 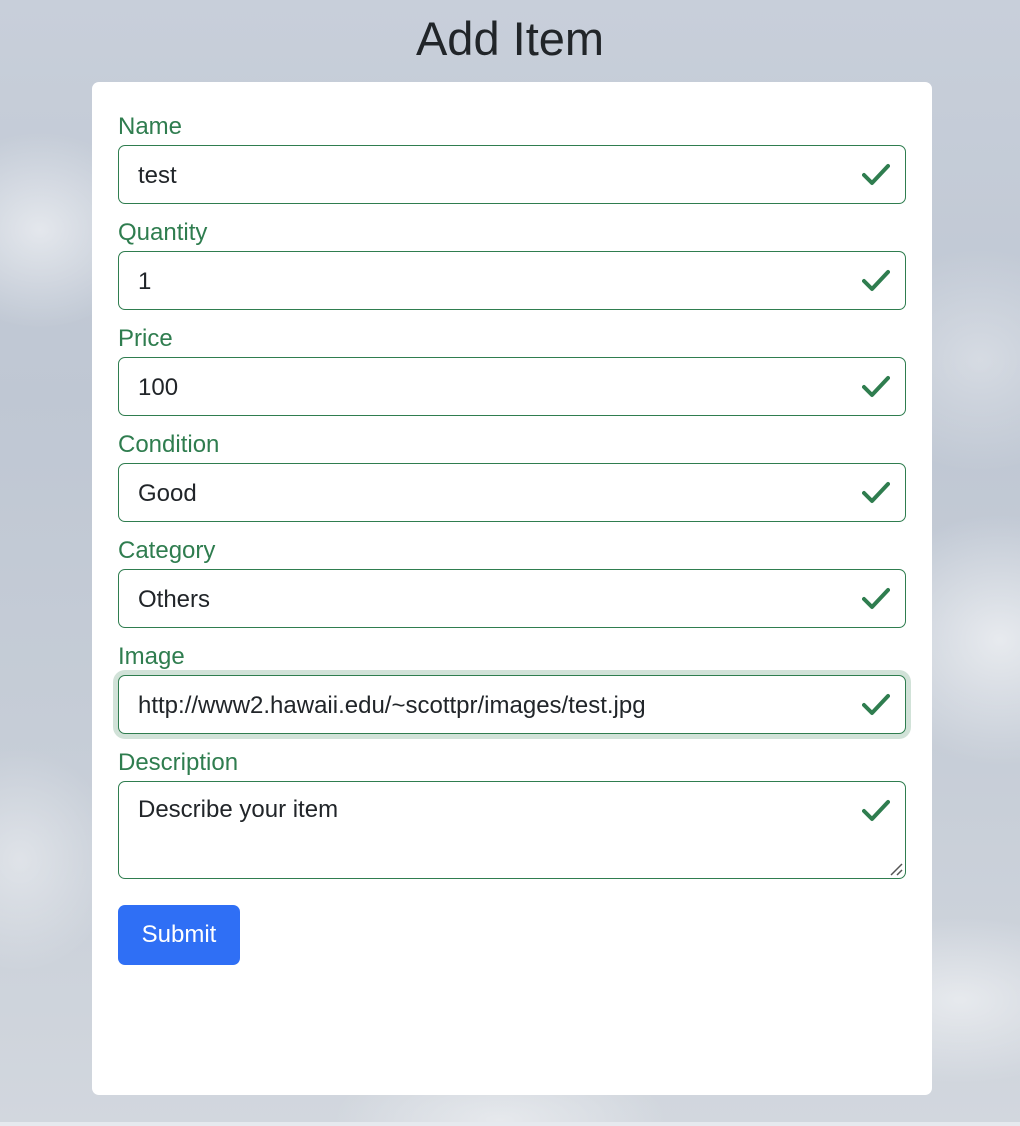 I want to click on quantity-input-value: 1, so click(x=145, y=281).